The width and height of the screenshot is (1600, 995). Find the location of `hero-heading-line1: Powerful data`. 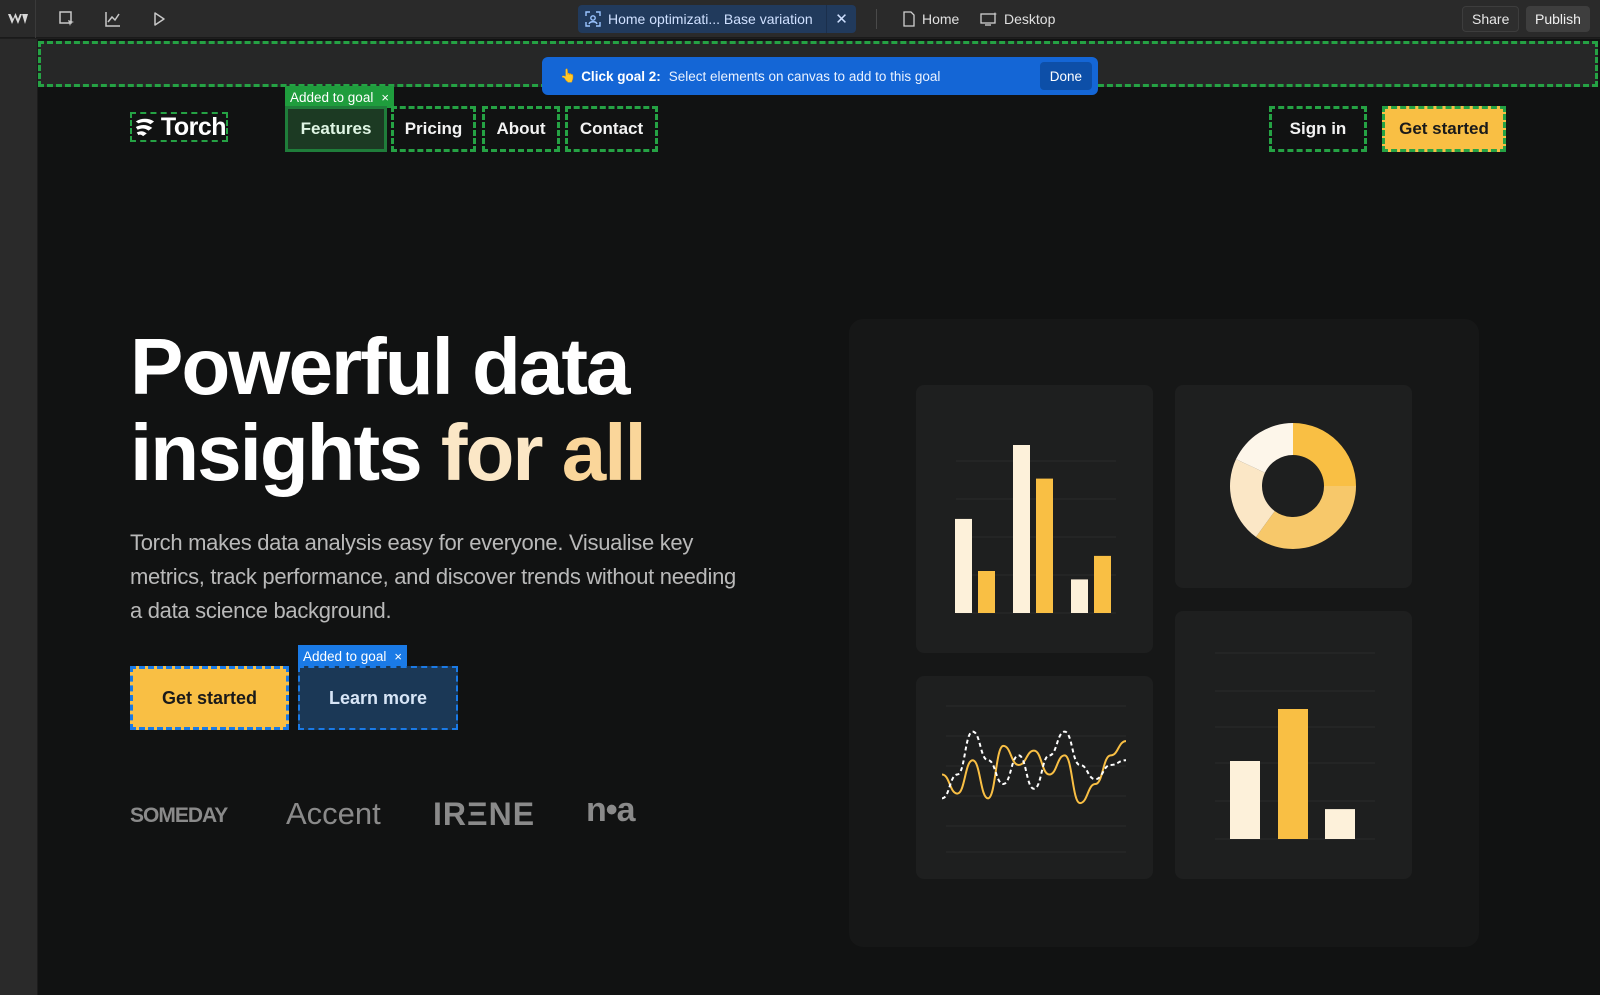

hero-heading-line1: Powerful data is located at coordinates (380, 366).